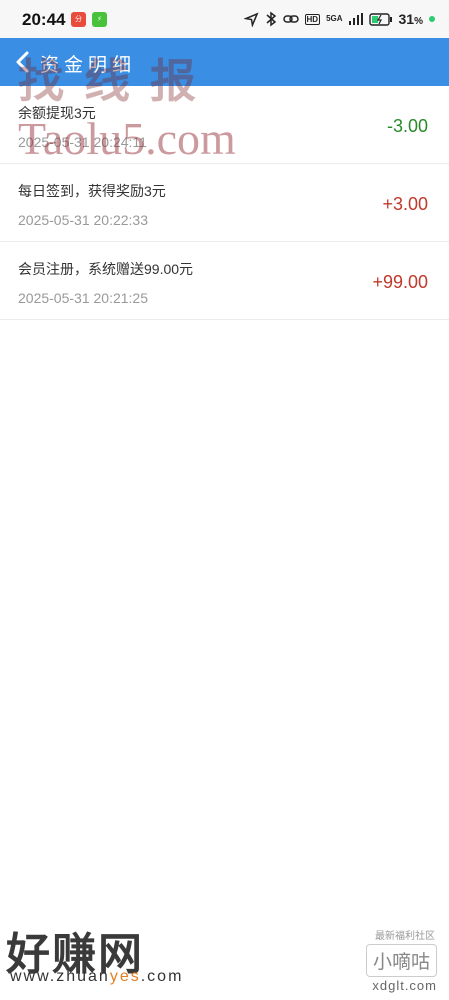 Image resolution: width=449 pixels, height=1000 pixels. I want to click on record-amount: +99.00, so click(400, 282).